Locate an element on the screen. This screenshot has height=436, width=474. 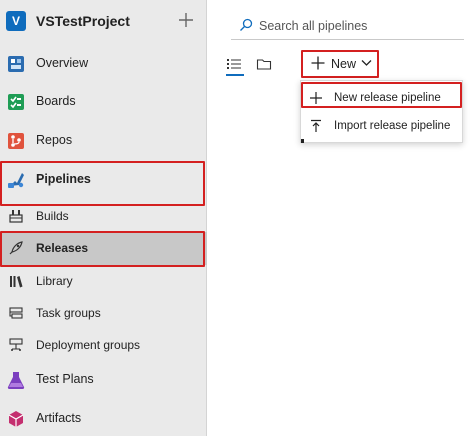
active-view-indicator is located at coordinates (235, 75).